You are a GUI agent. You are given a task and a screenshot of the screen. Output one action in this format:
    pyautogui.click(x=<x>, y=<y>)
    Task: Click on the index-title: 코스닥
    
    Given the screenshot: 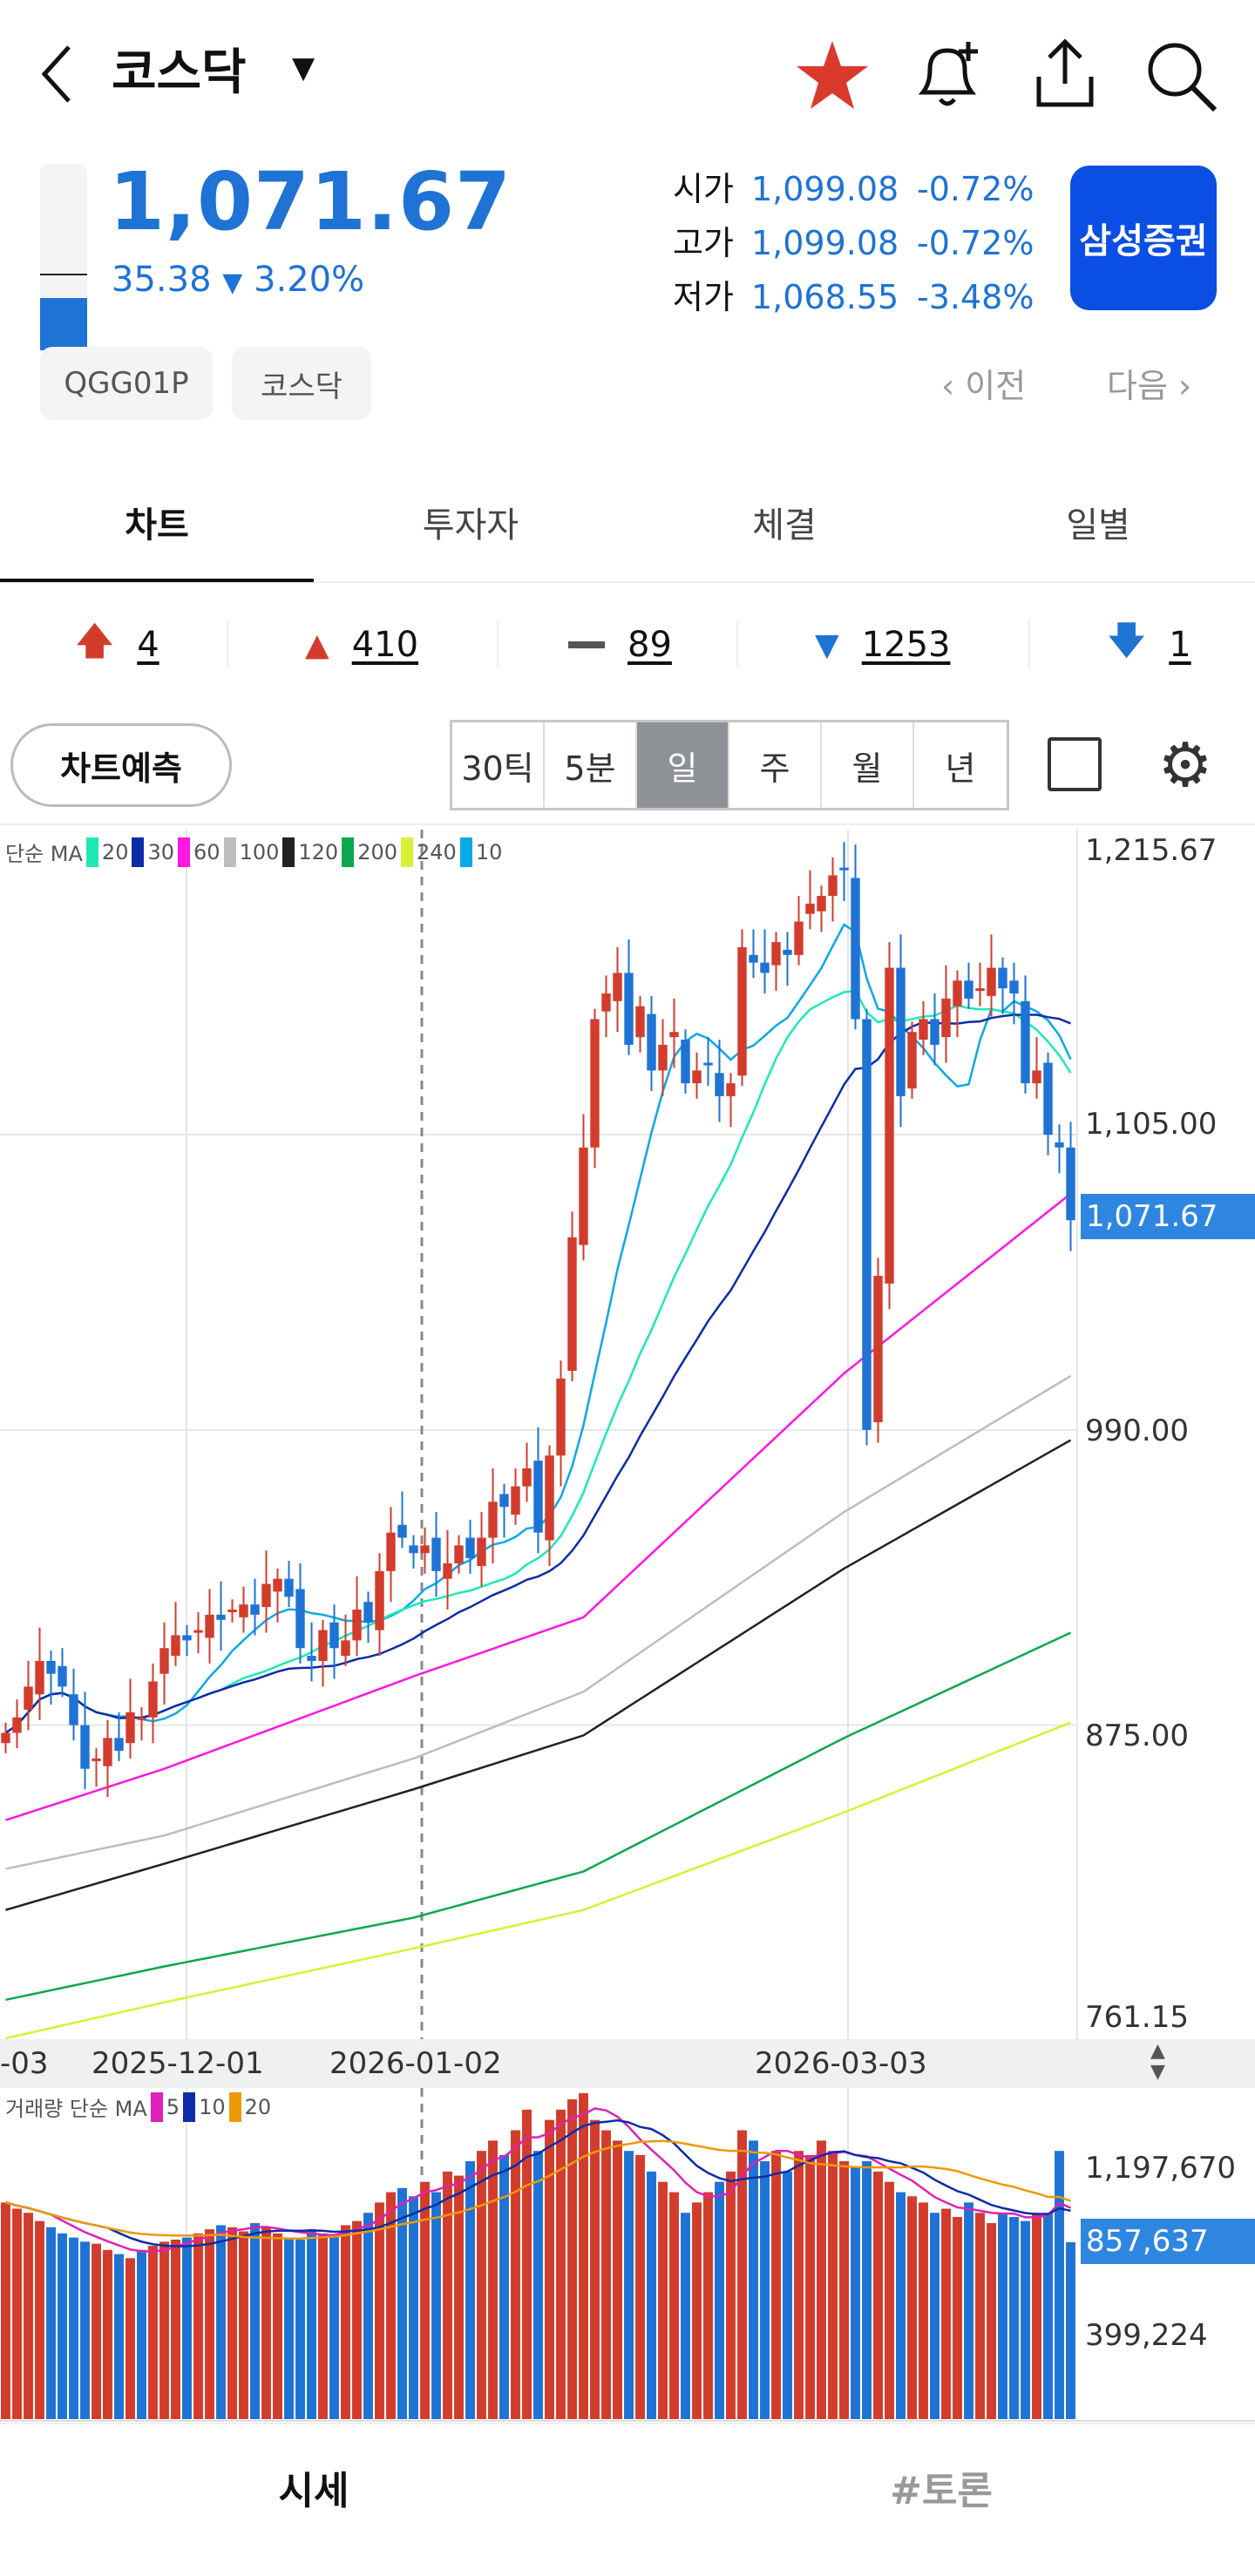 What is the action you would take?
    pyautogui.click(x=180, y=69)
    